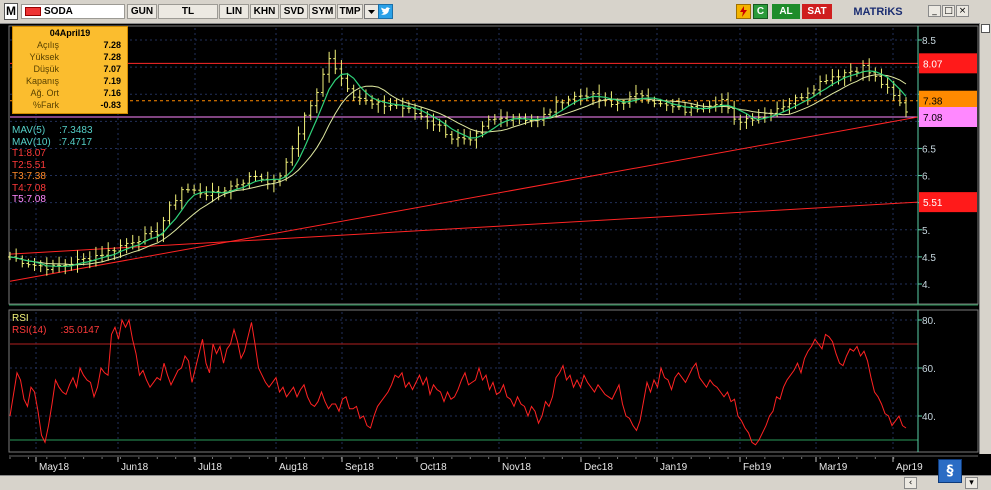  I want to click on info-label-close: Kapanış, so click(42, 81).